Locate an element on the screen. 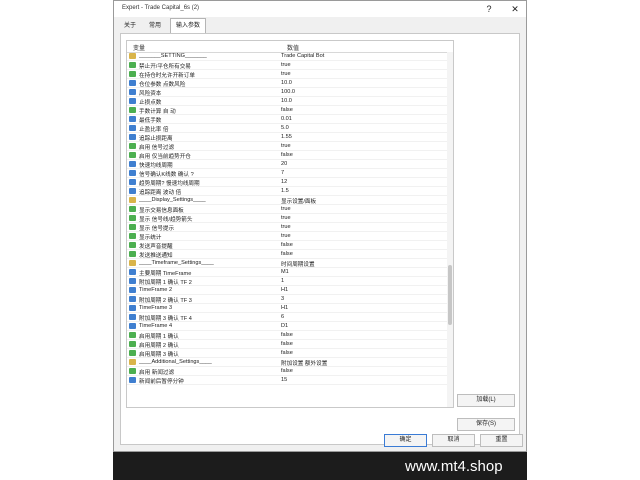  parameter-row: 主要周期 TimeFrame M1 is located at coordinates (287, 272).